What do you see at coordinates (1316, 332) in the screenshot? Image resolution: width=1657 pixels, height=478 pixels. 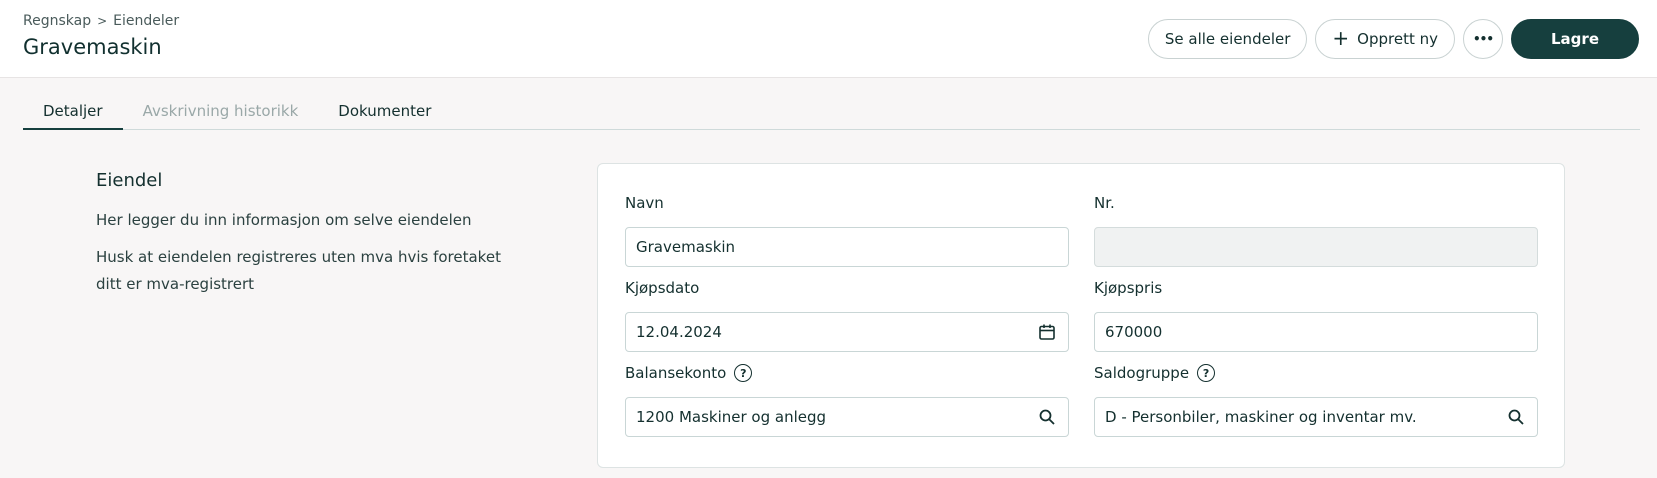 I see `kjopspris-input: 670000` at bounding box center [1316, 332].